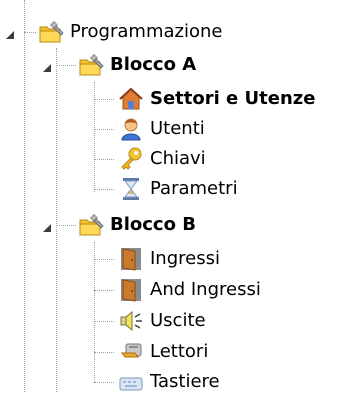 This screenshot has width=362, height=398. I want to click on card-reader-icon, so click(131, 352).